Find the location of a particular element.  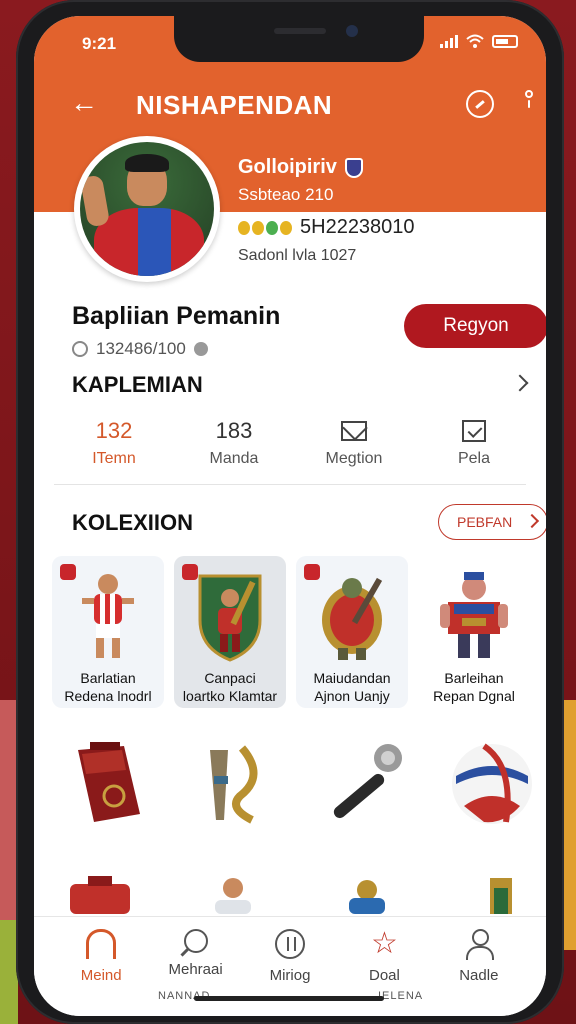

tab-items: 132 ITemn is located at coordinates (114, 446).